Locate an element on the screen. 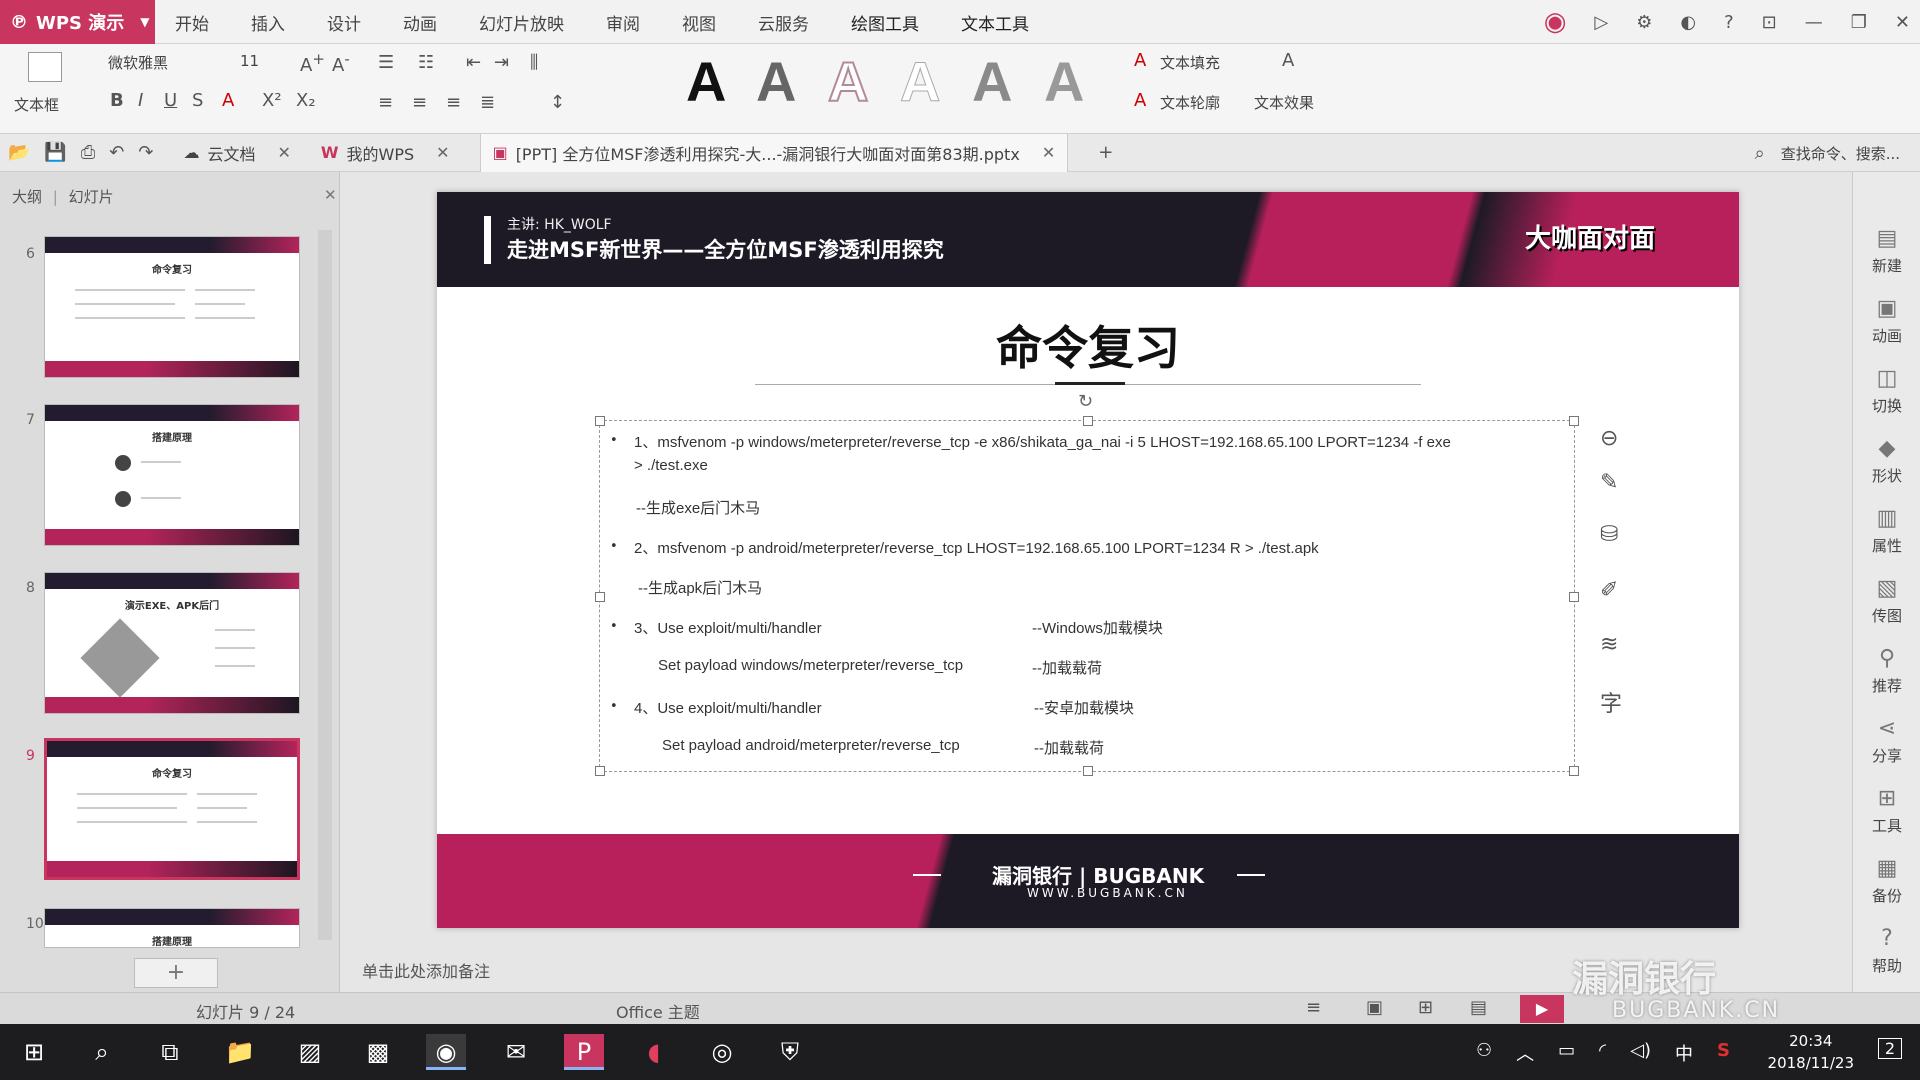 The height and width of the screenshot is (1080, 1920). subscript-icon: X₂ is located at coordinates (306, 100).